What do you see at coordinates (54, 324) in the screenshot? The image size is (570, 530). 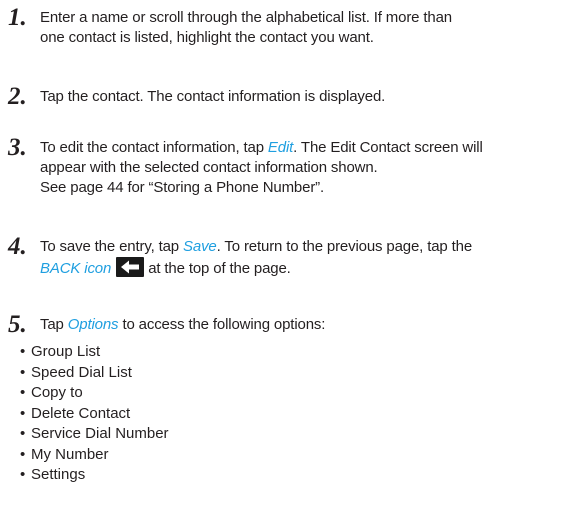 I see `step-text-segment: Tap` at bounding box center [54, 324].